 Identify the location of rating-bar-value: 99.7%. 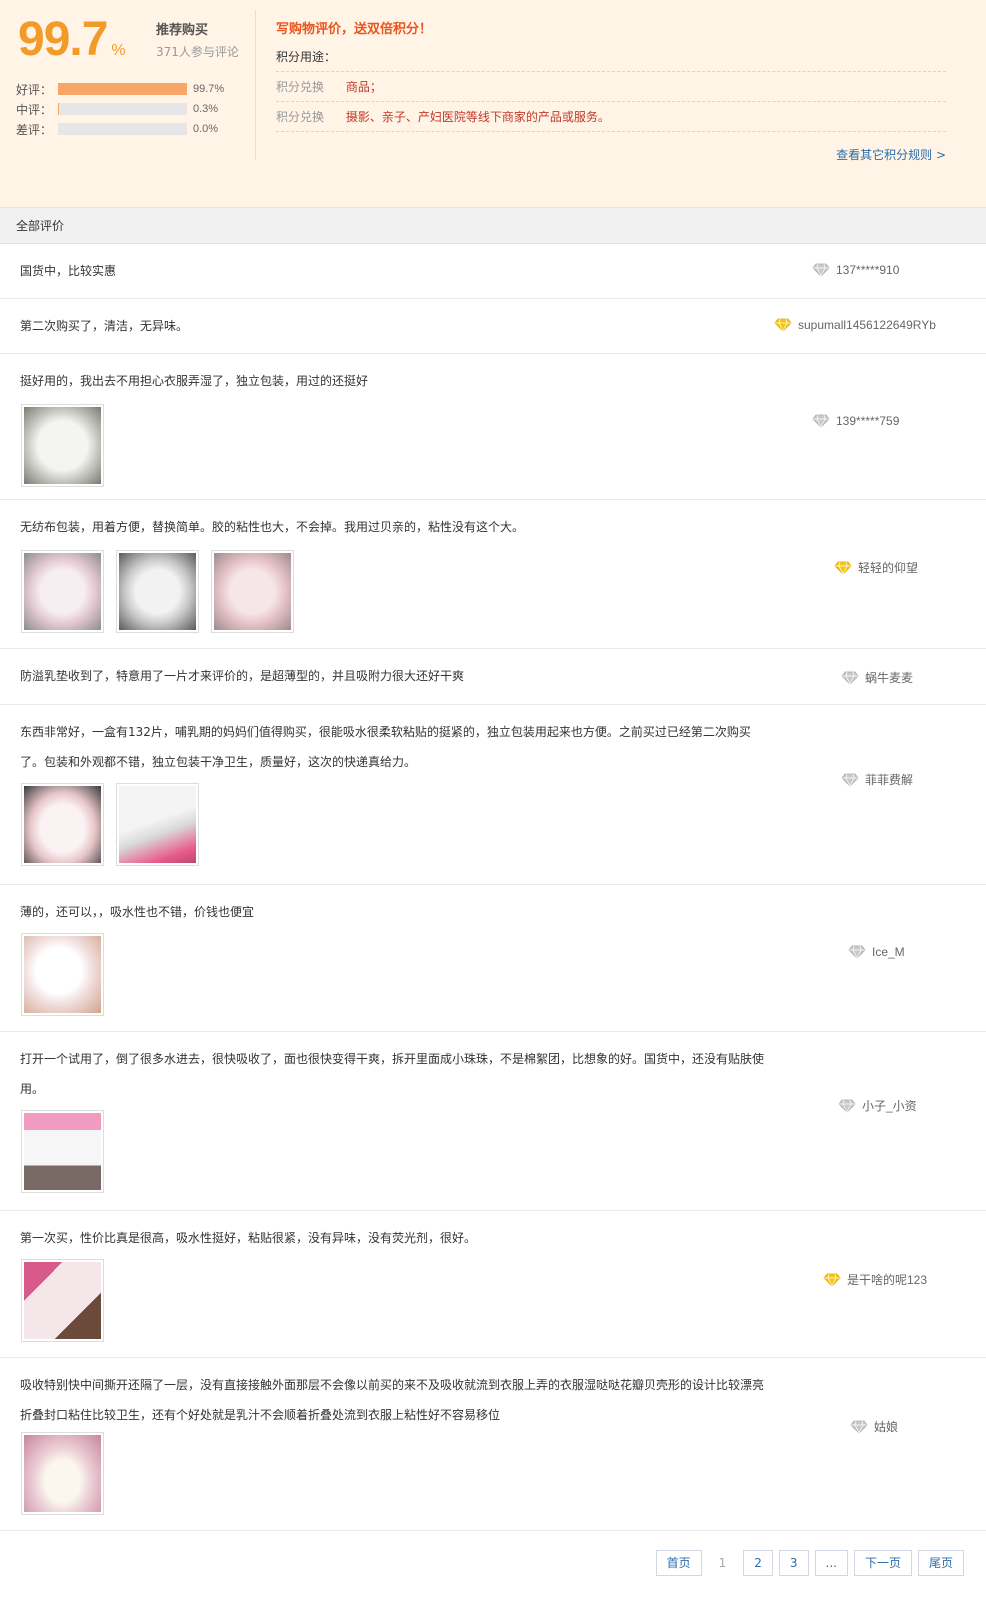
(209, 89).